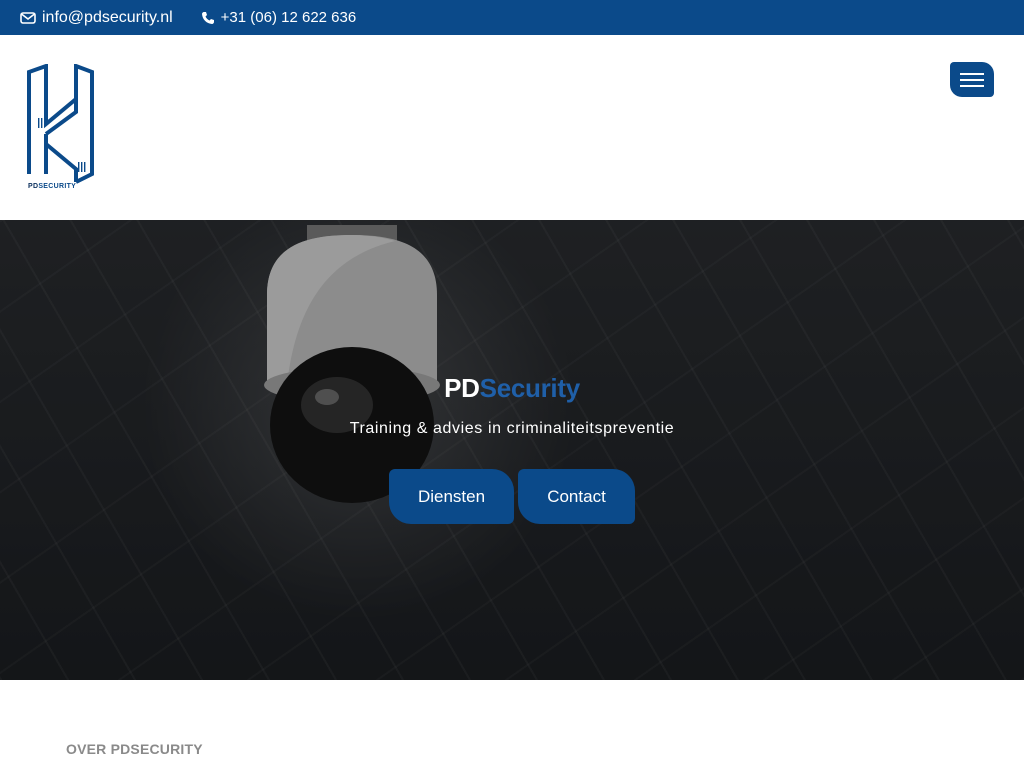 This screenshot has height=768, width=1024. What do you see at coordinates (451, 496) in the screenshot?
I see `diensten-button: Diensten` at bounding box center [451, 496].